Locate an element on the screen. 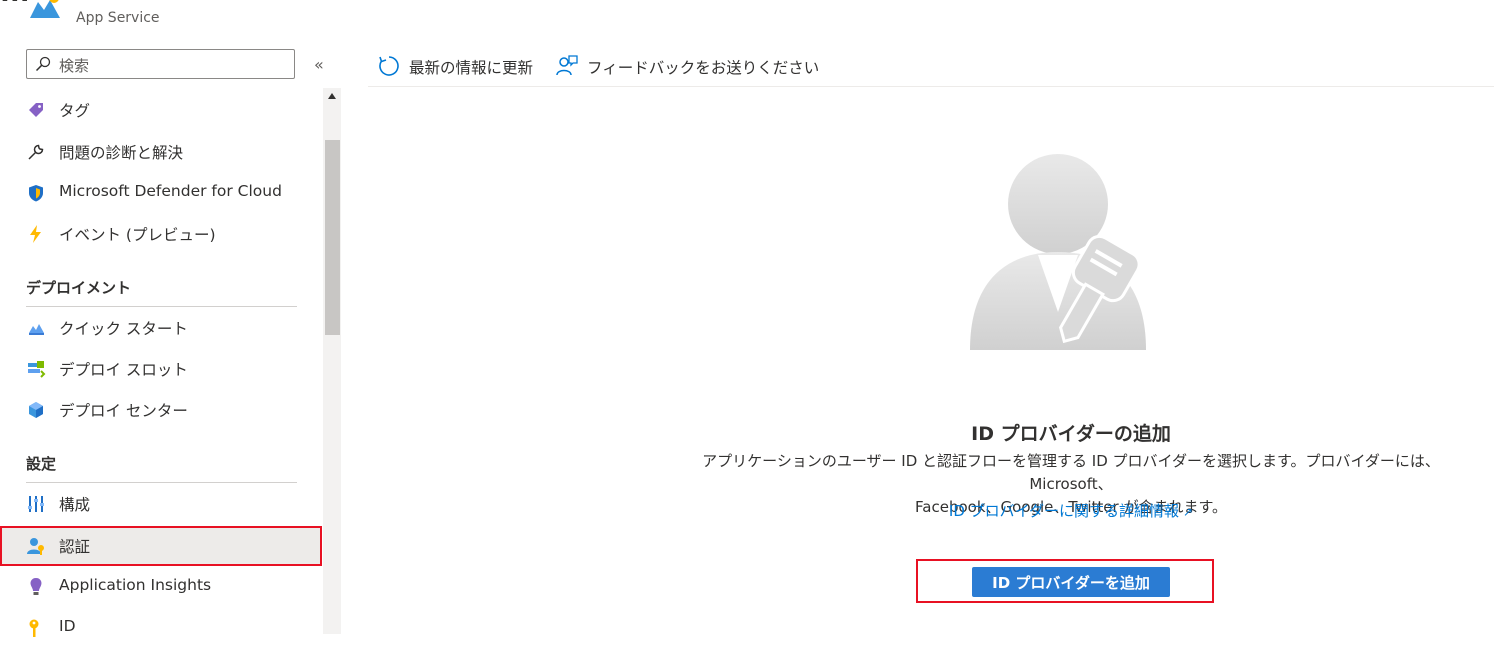 Image resolution: width=1494 pixels, height=648 pixels. sidebar-item-authentication: 認証 is located at coordinates (161, 546).